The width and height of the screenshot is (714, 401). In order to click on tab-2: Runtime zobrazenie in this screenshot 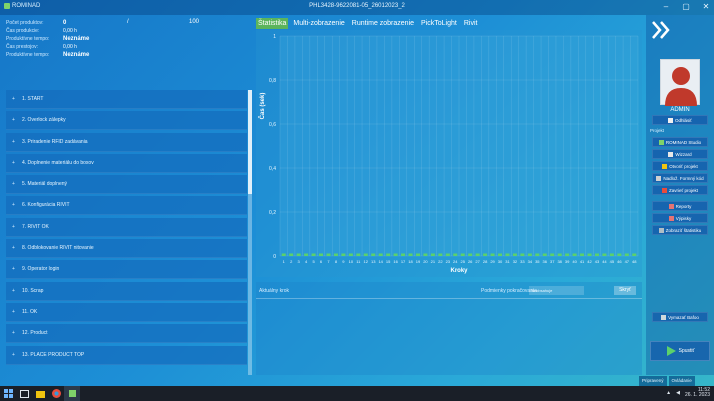, I will do `click(383, 23)`.